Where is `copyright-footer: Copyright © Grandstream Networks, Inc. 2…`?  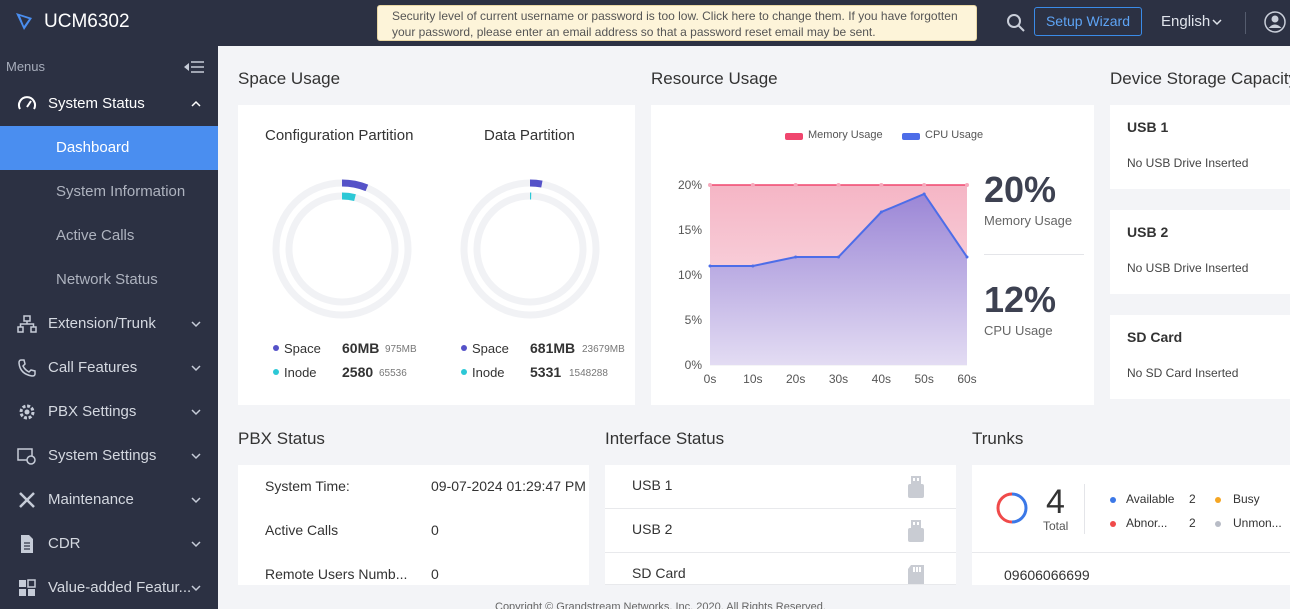 copyright-footer: Copyright © Grandstream Networks, Inc. 2… is located at coordinates (660, 605).